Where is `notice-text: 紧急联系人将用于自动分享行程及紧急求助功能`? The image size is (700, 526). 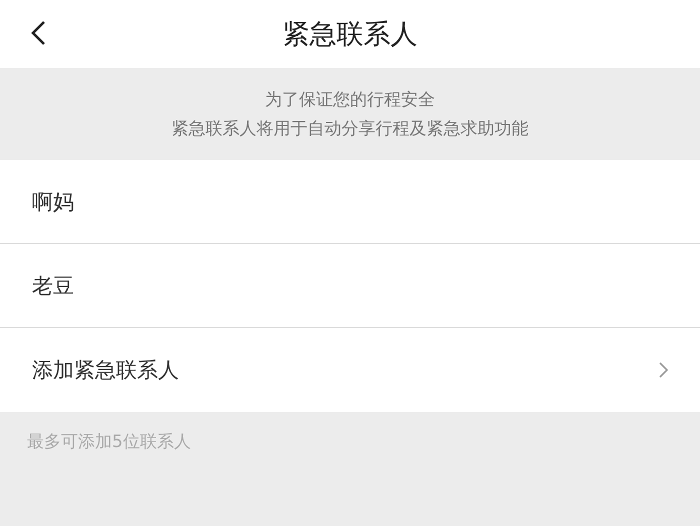 notice-text: 紧急联系人将用于自动分享行程及紧急求助功能 is located at coordinates (350, 129).